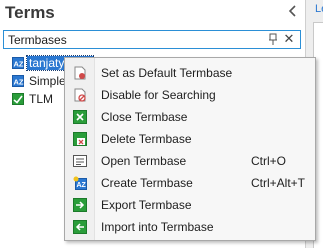  What do you see at coordinates (80, 139) in the screenshot?
I see `delete-termbase-icon` at bounding box center [80, 139].